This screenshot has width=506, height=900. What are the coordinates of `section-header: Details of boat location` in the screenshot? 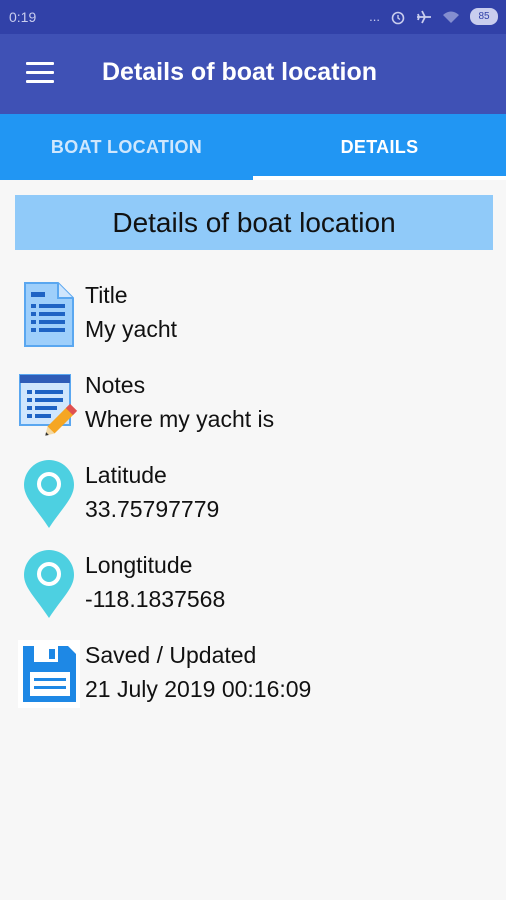 It's located at (254, 222).